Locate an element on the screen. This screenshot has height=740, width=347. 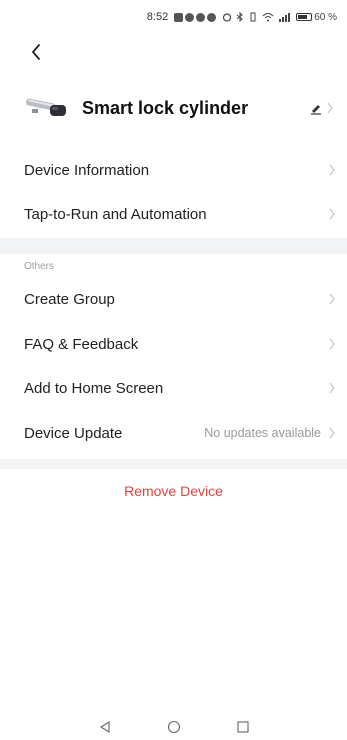
row-label: Device Update is located at coordinates (73, 433).